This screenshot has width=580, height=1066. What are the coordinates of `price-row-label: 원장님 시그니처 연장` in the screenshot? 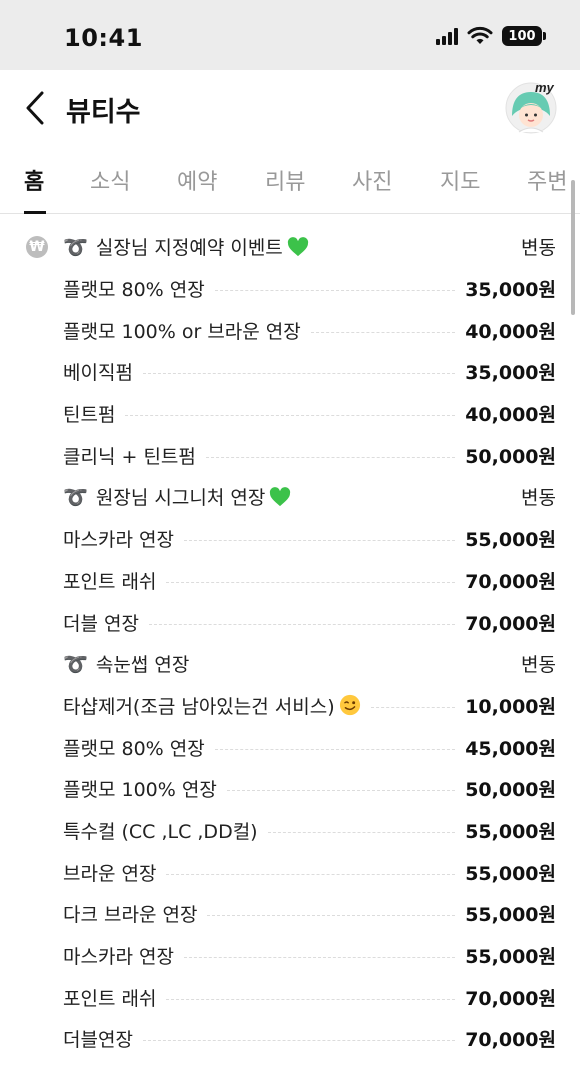 It's located at (180, 498).